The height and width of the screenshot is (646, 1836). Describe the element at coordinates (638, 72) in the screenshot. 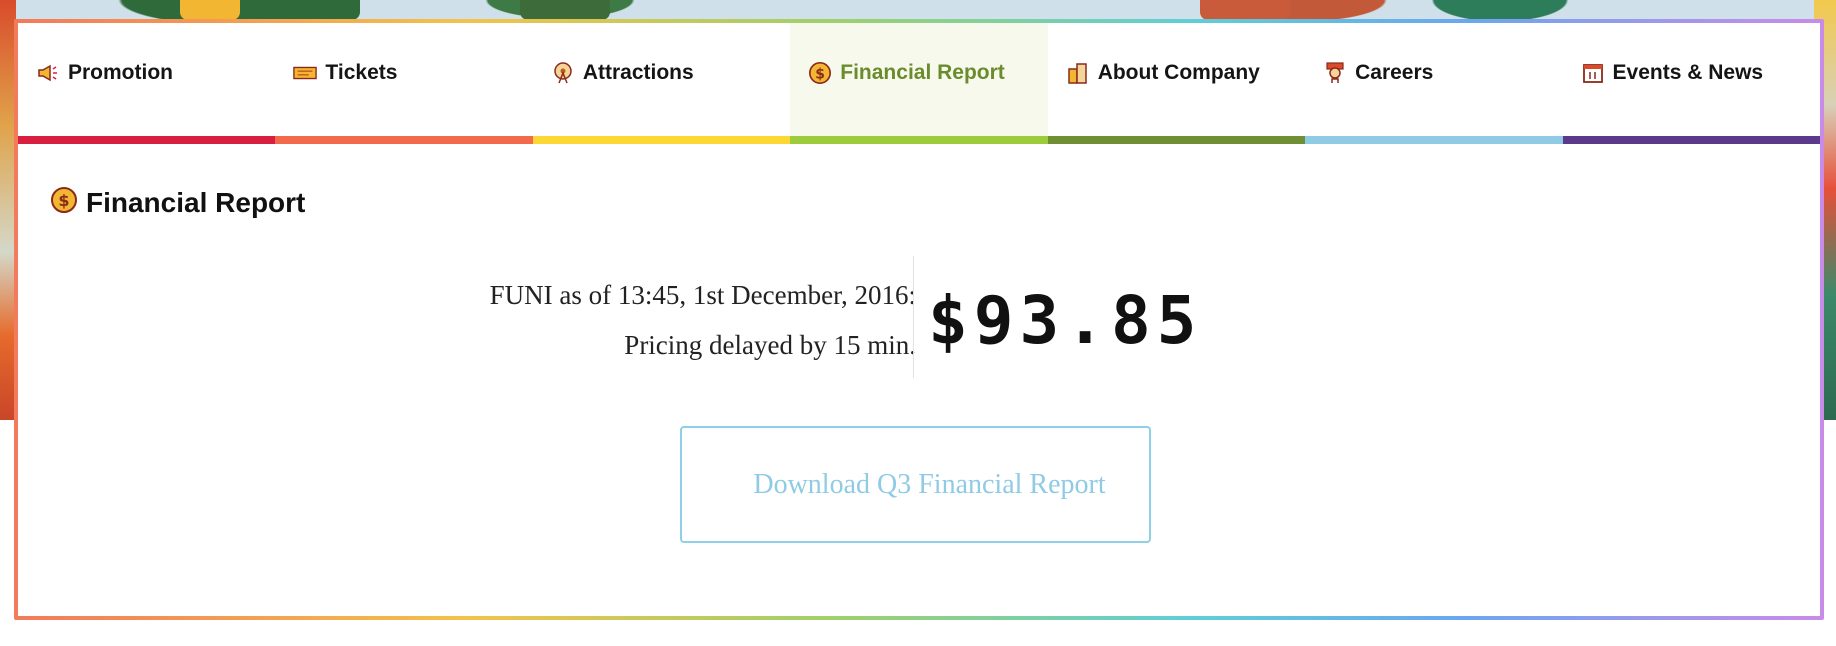

I see `tab-label: Attractions` at that location.